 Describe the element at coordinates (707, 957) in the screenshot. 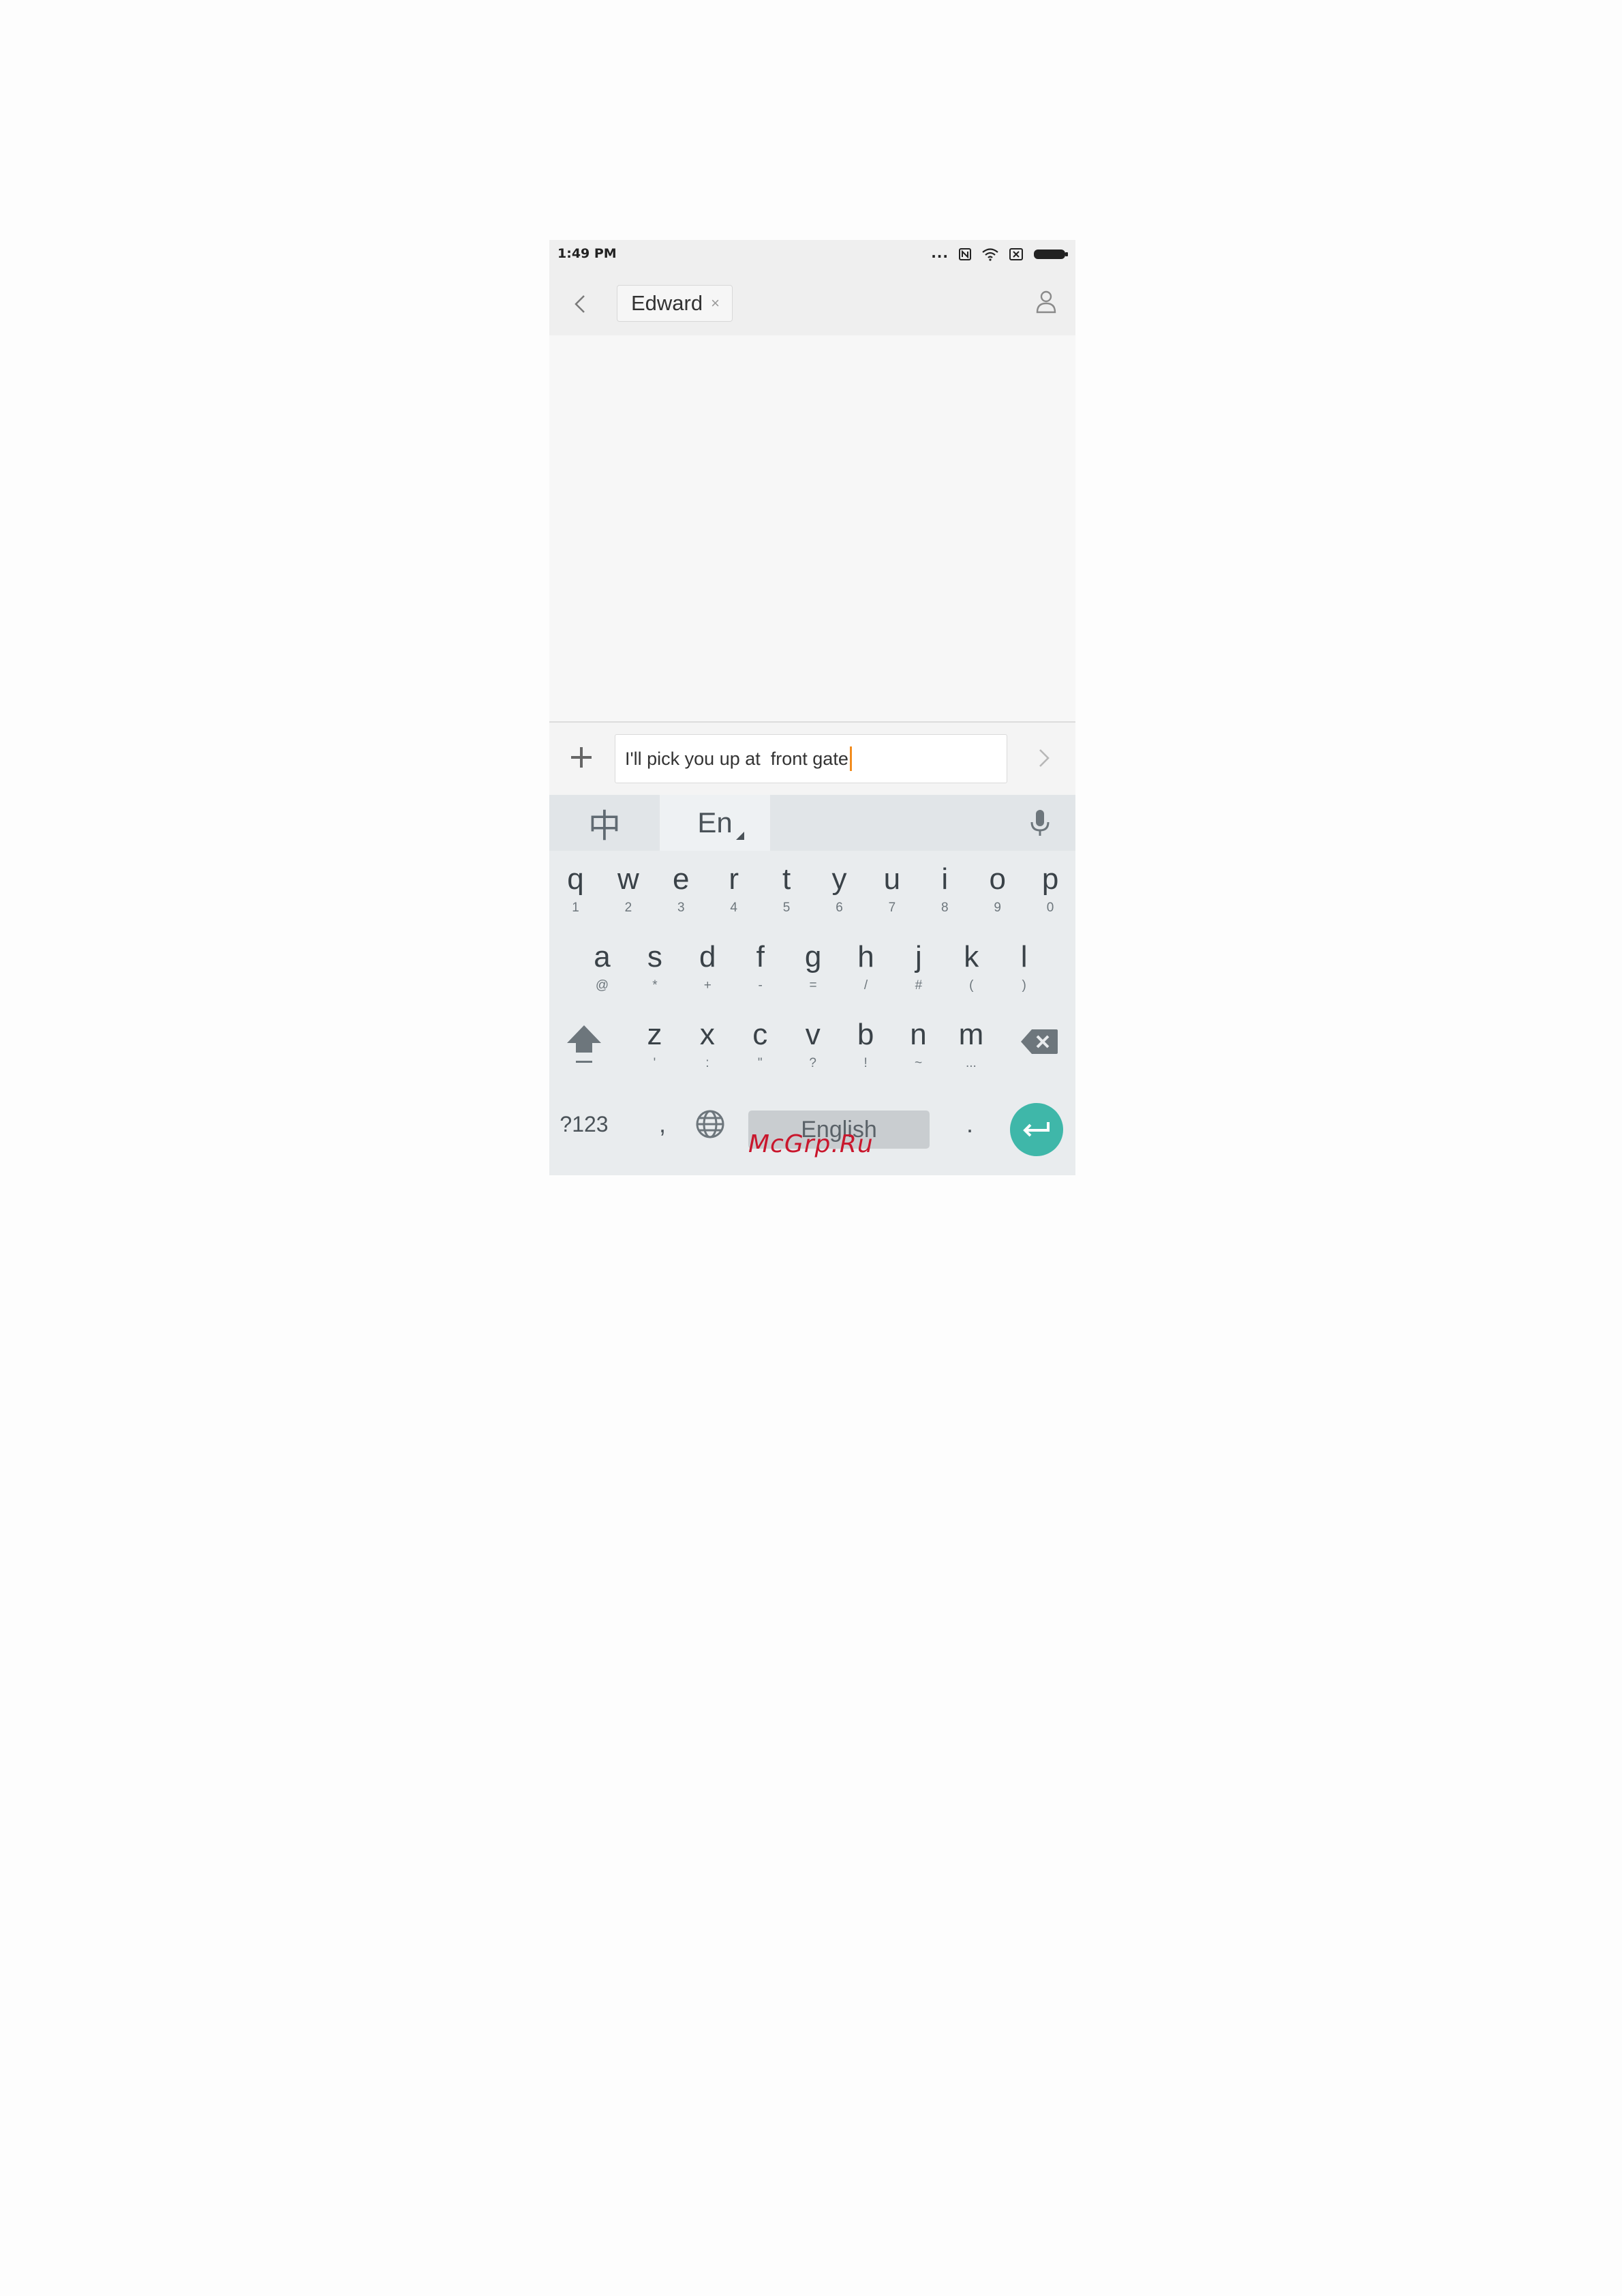

I see `key-label: d` at that location.